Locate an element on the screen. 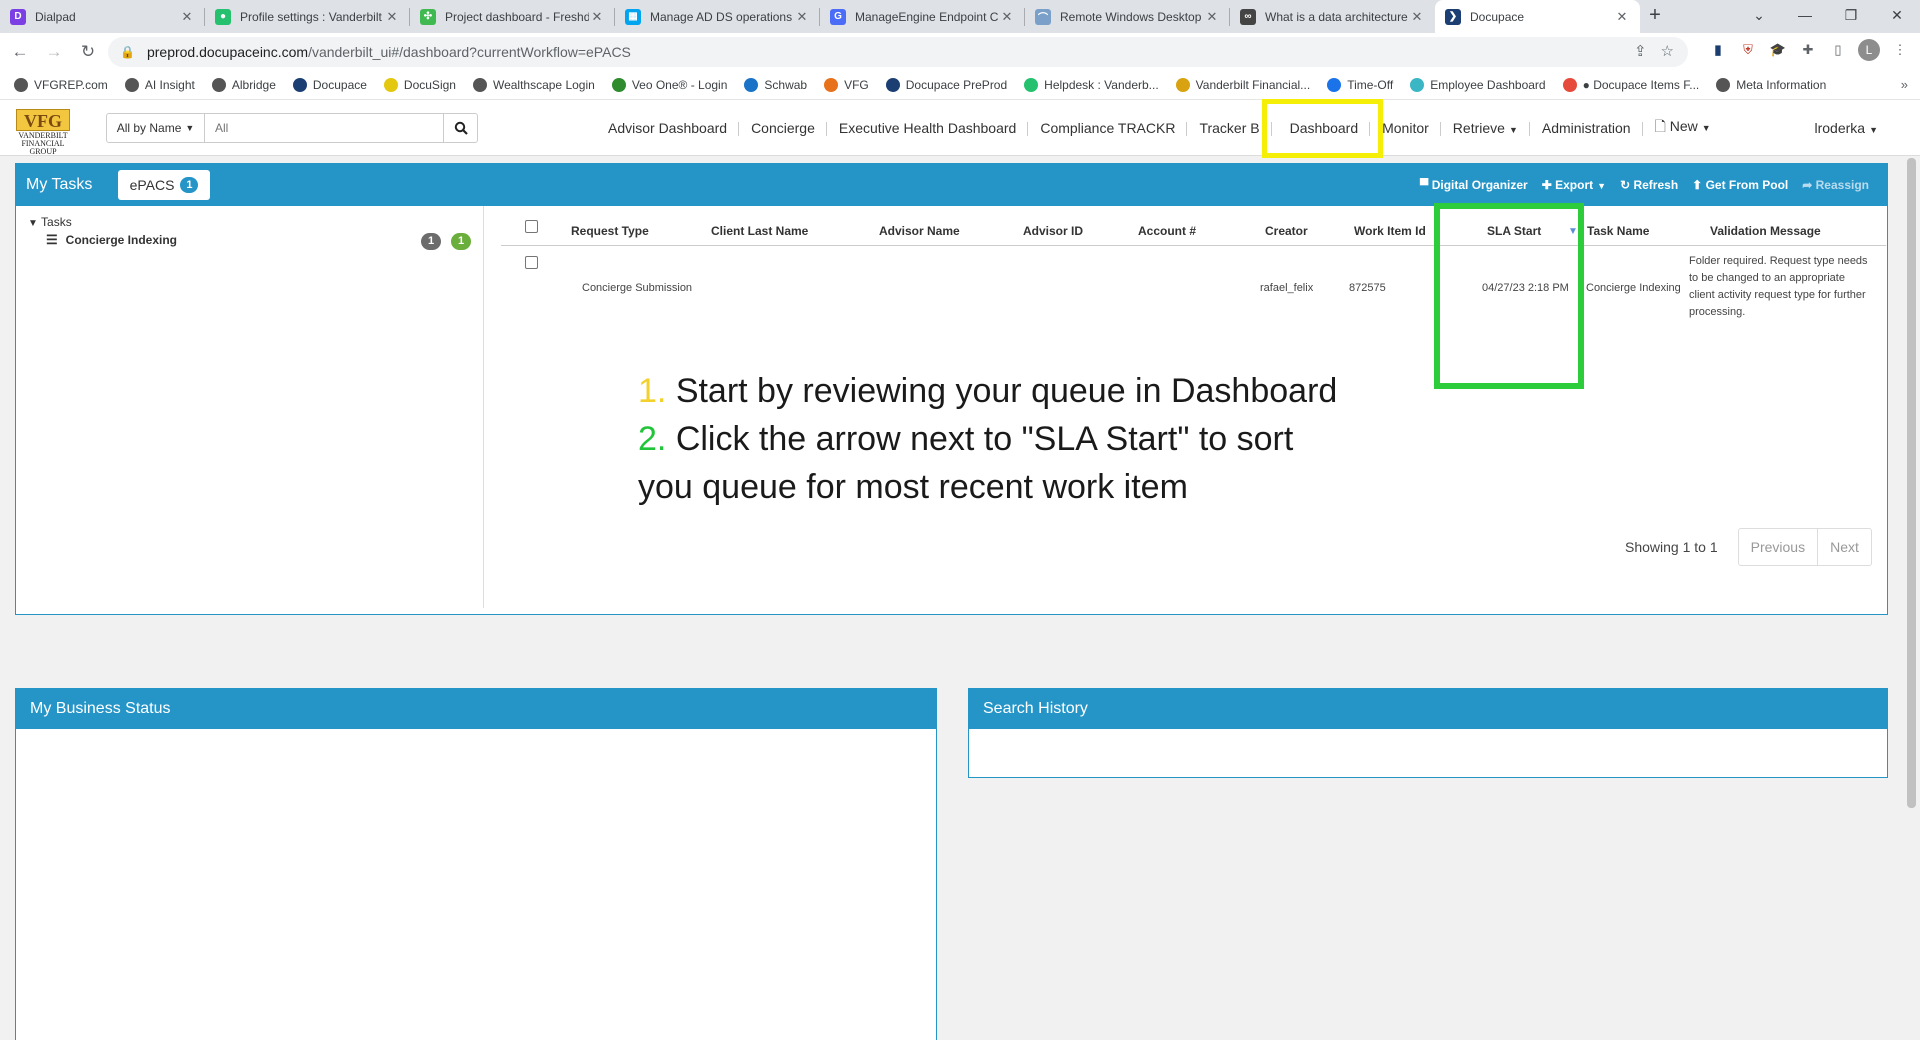 The image size is (1920, 1040). search-button is located at coordinates (460, 128).